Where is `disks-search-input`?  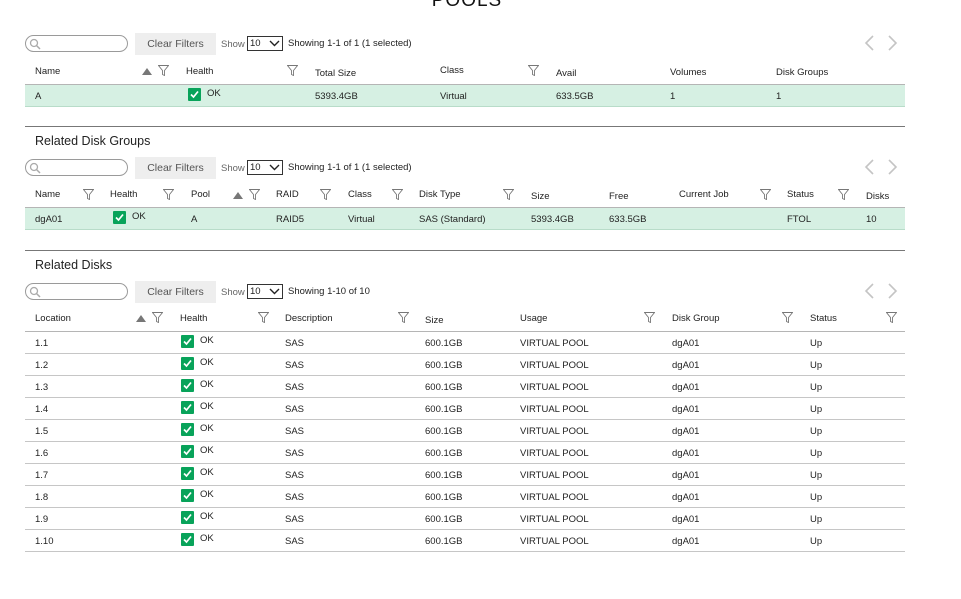
disks-search-input is located at coordinates (76, 291).